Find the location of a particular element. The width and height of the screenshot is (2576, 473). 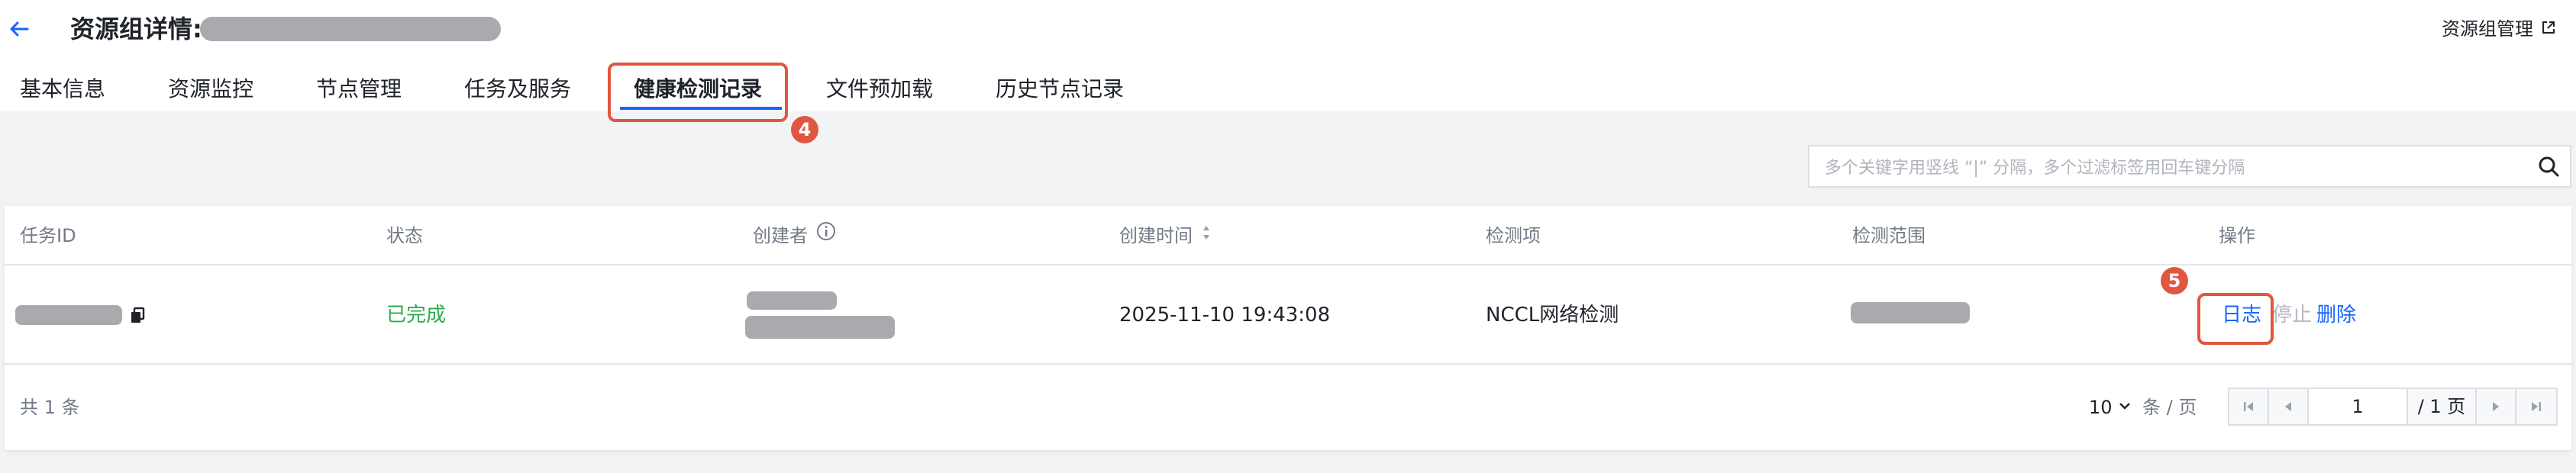

col-task-id-label: 任务ID is located at coordinates (48, 235).